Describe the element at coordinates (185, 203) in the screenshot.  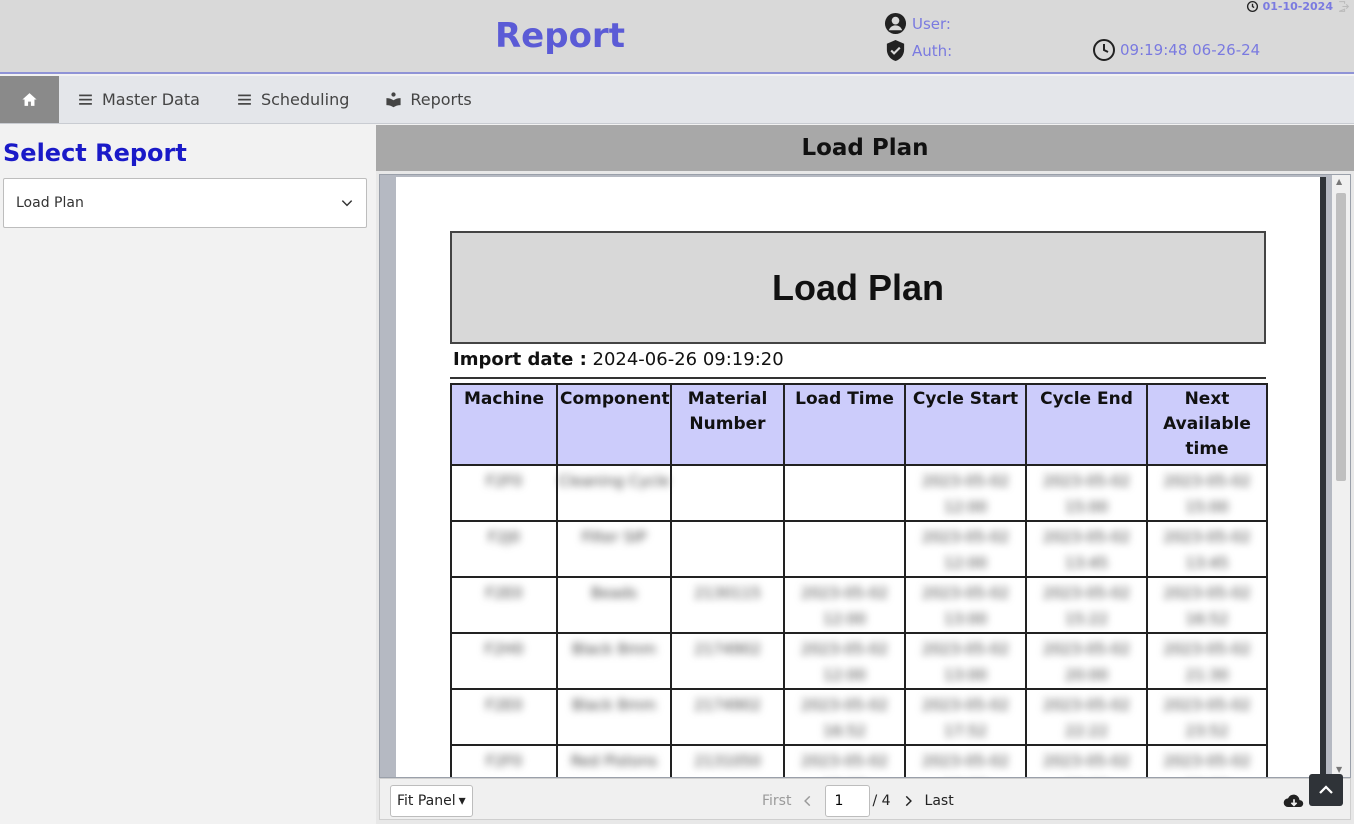
I see `report-select: Load Plan` at that location.